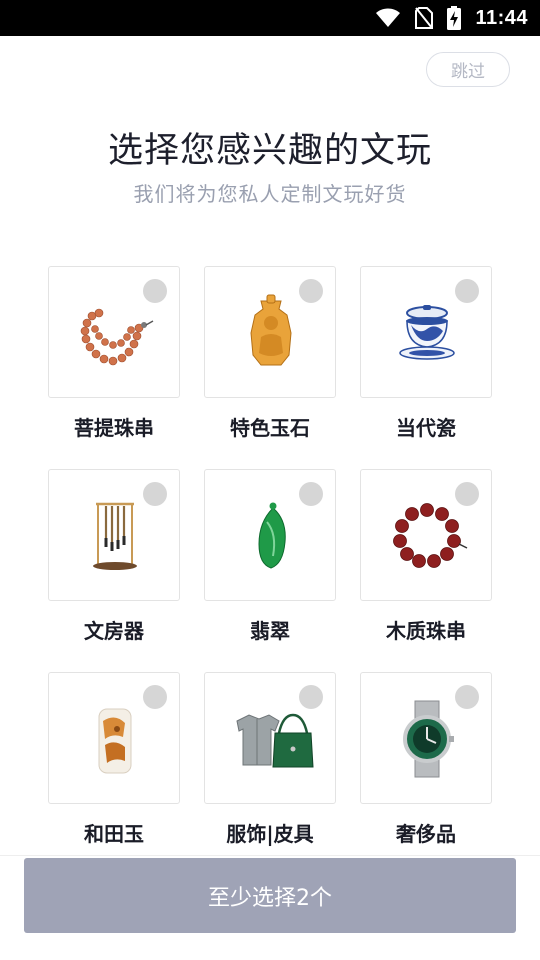  What do you see at coordinates (426, 535) in the screenshot?
I see `category-card-wooden-beads` at bounding box center [426, 535].